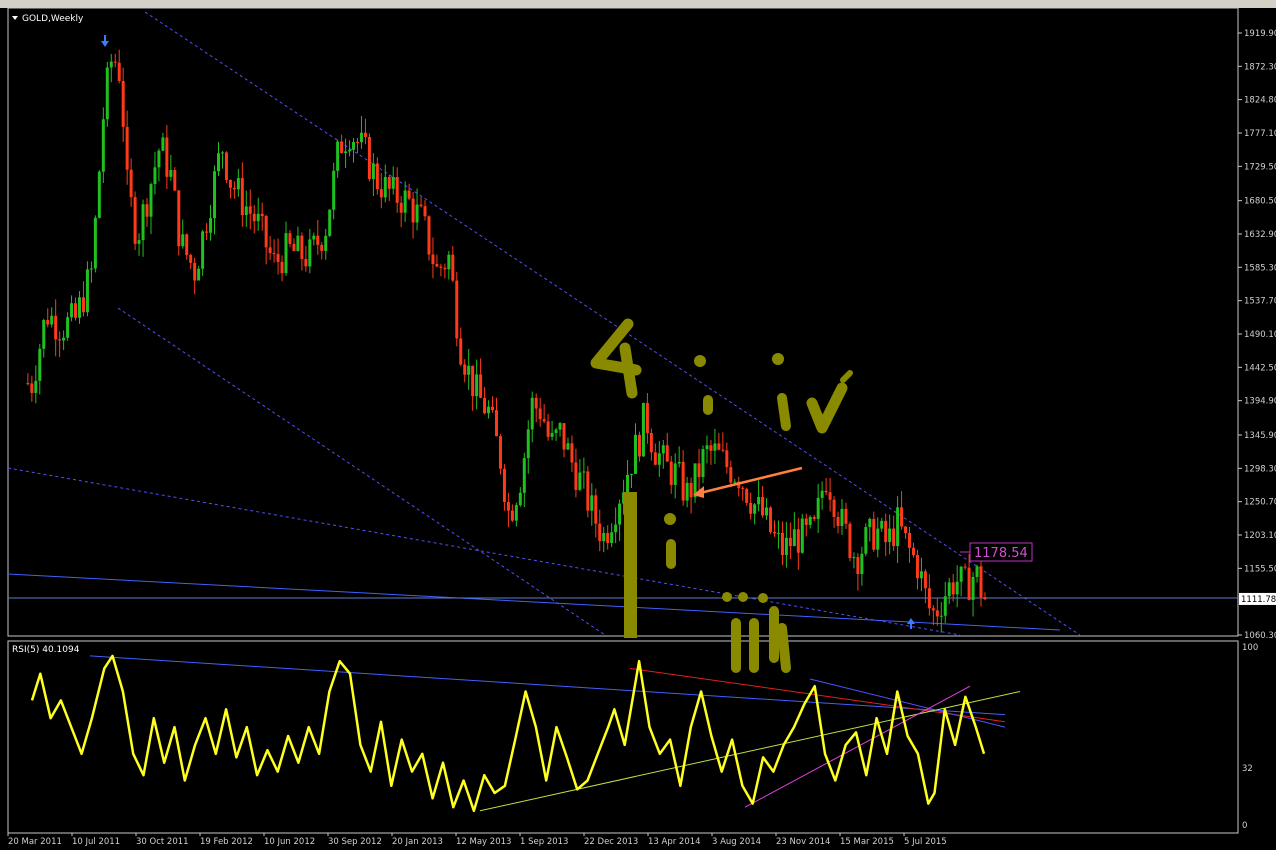  What do you see at coordinates (1260, 202) in the screenshot?
I see `price-tick-label: 1680.50` at bounding box center [1260, 202].